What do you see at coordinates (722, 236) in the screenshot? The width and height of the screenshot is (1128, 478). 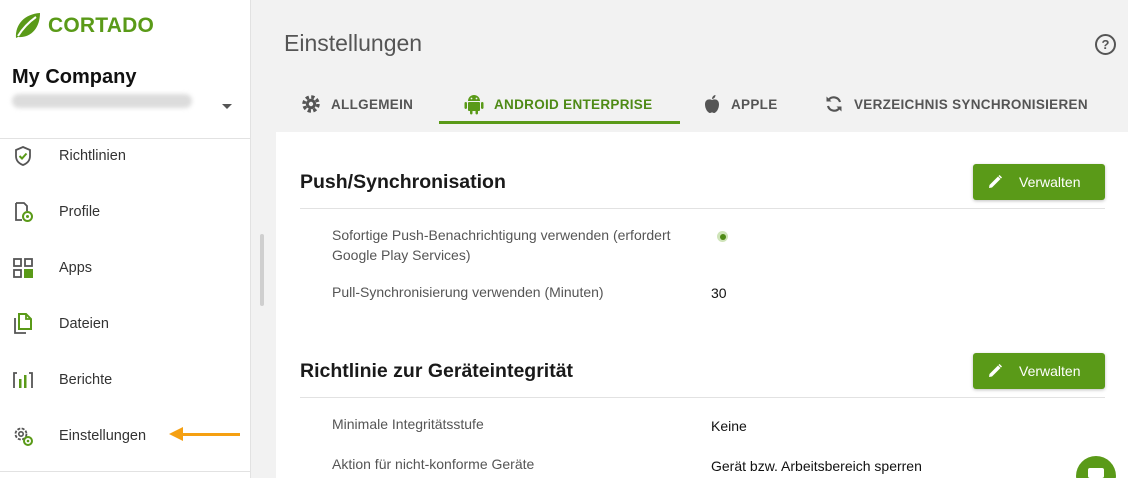 I see `instant-push-status-indicator` at bounding box center [722, 236].